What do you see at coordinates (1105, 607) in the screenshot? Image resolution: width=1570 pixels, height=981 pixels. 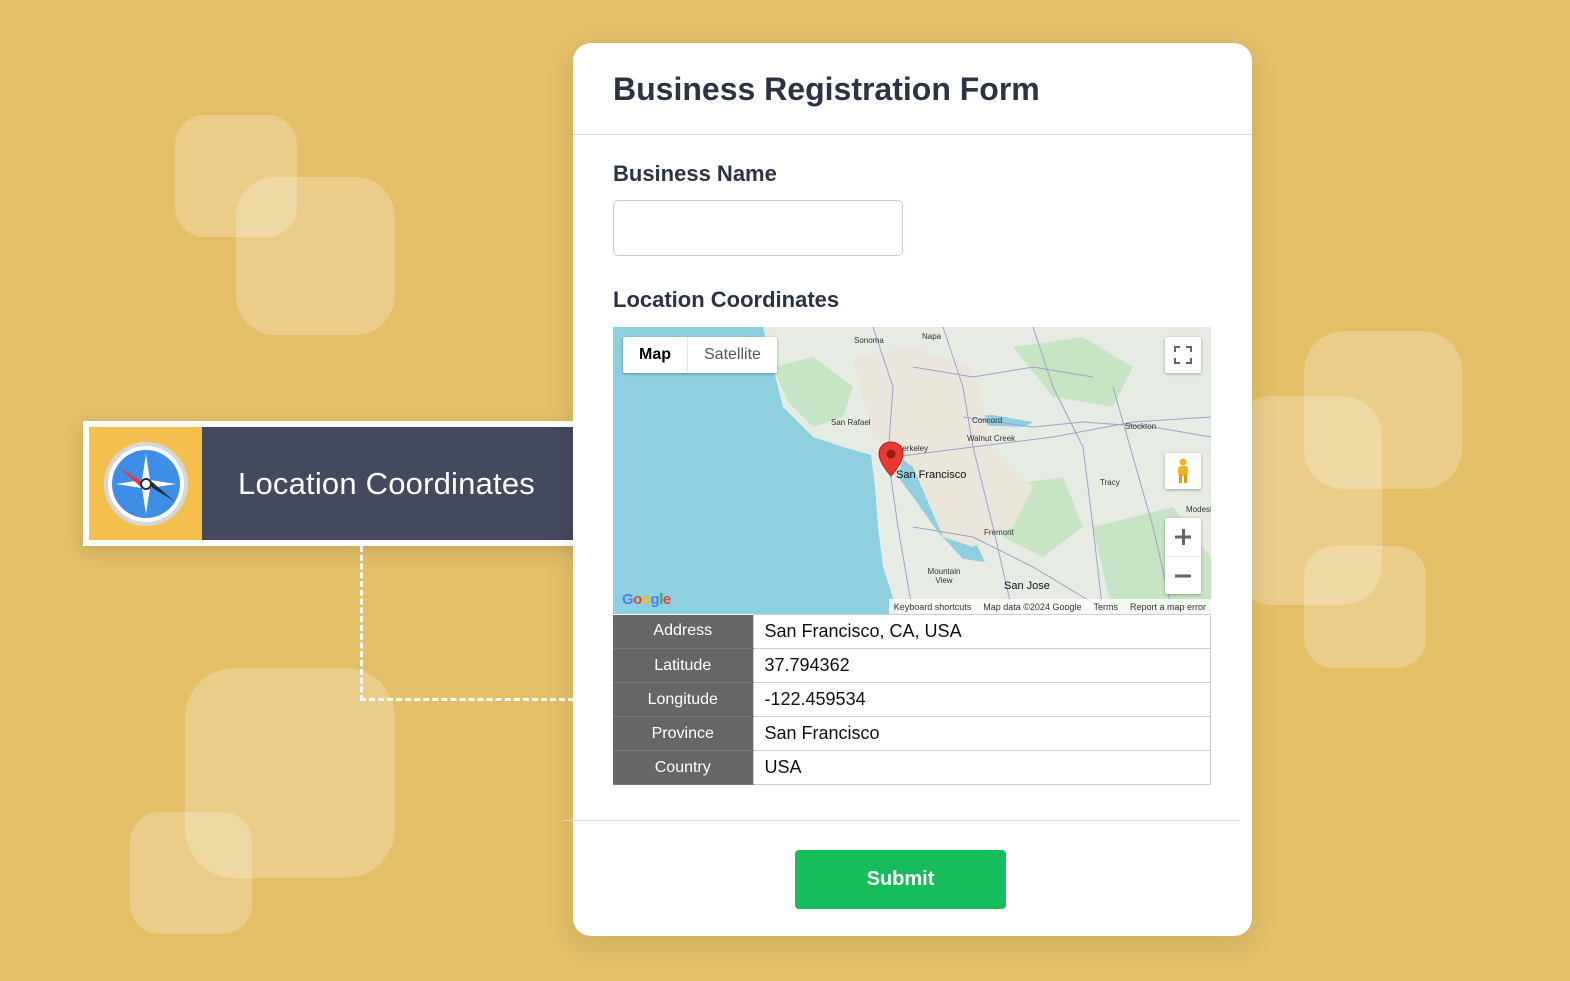 I see `terms-link: Terms` at bounding box center [1105, 607].